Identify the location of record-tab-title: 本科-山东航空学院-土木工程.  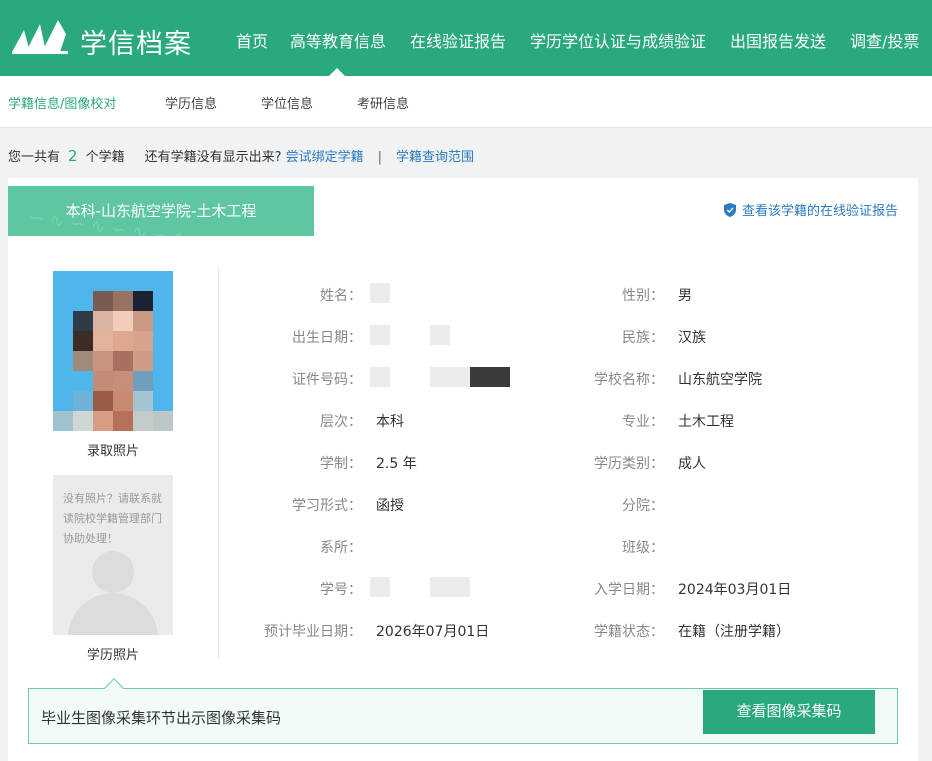
(161, 211).